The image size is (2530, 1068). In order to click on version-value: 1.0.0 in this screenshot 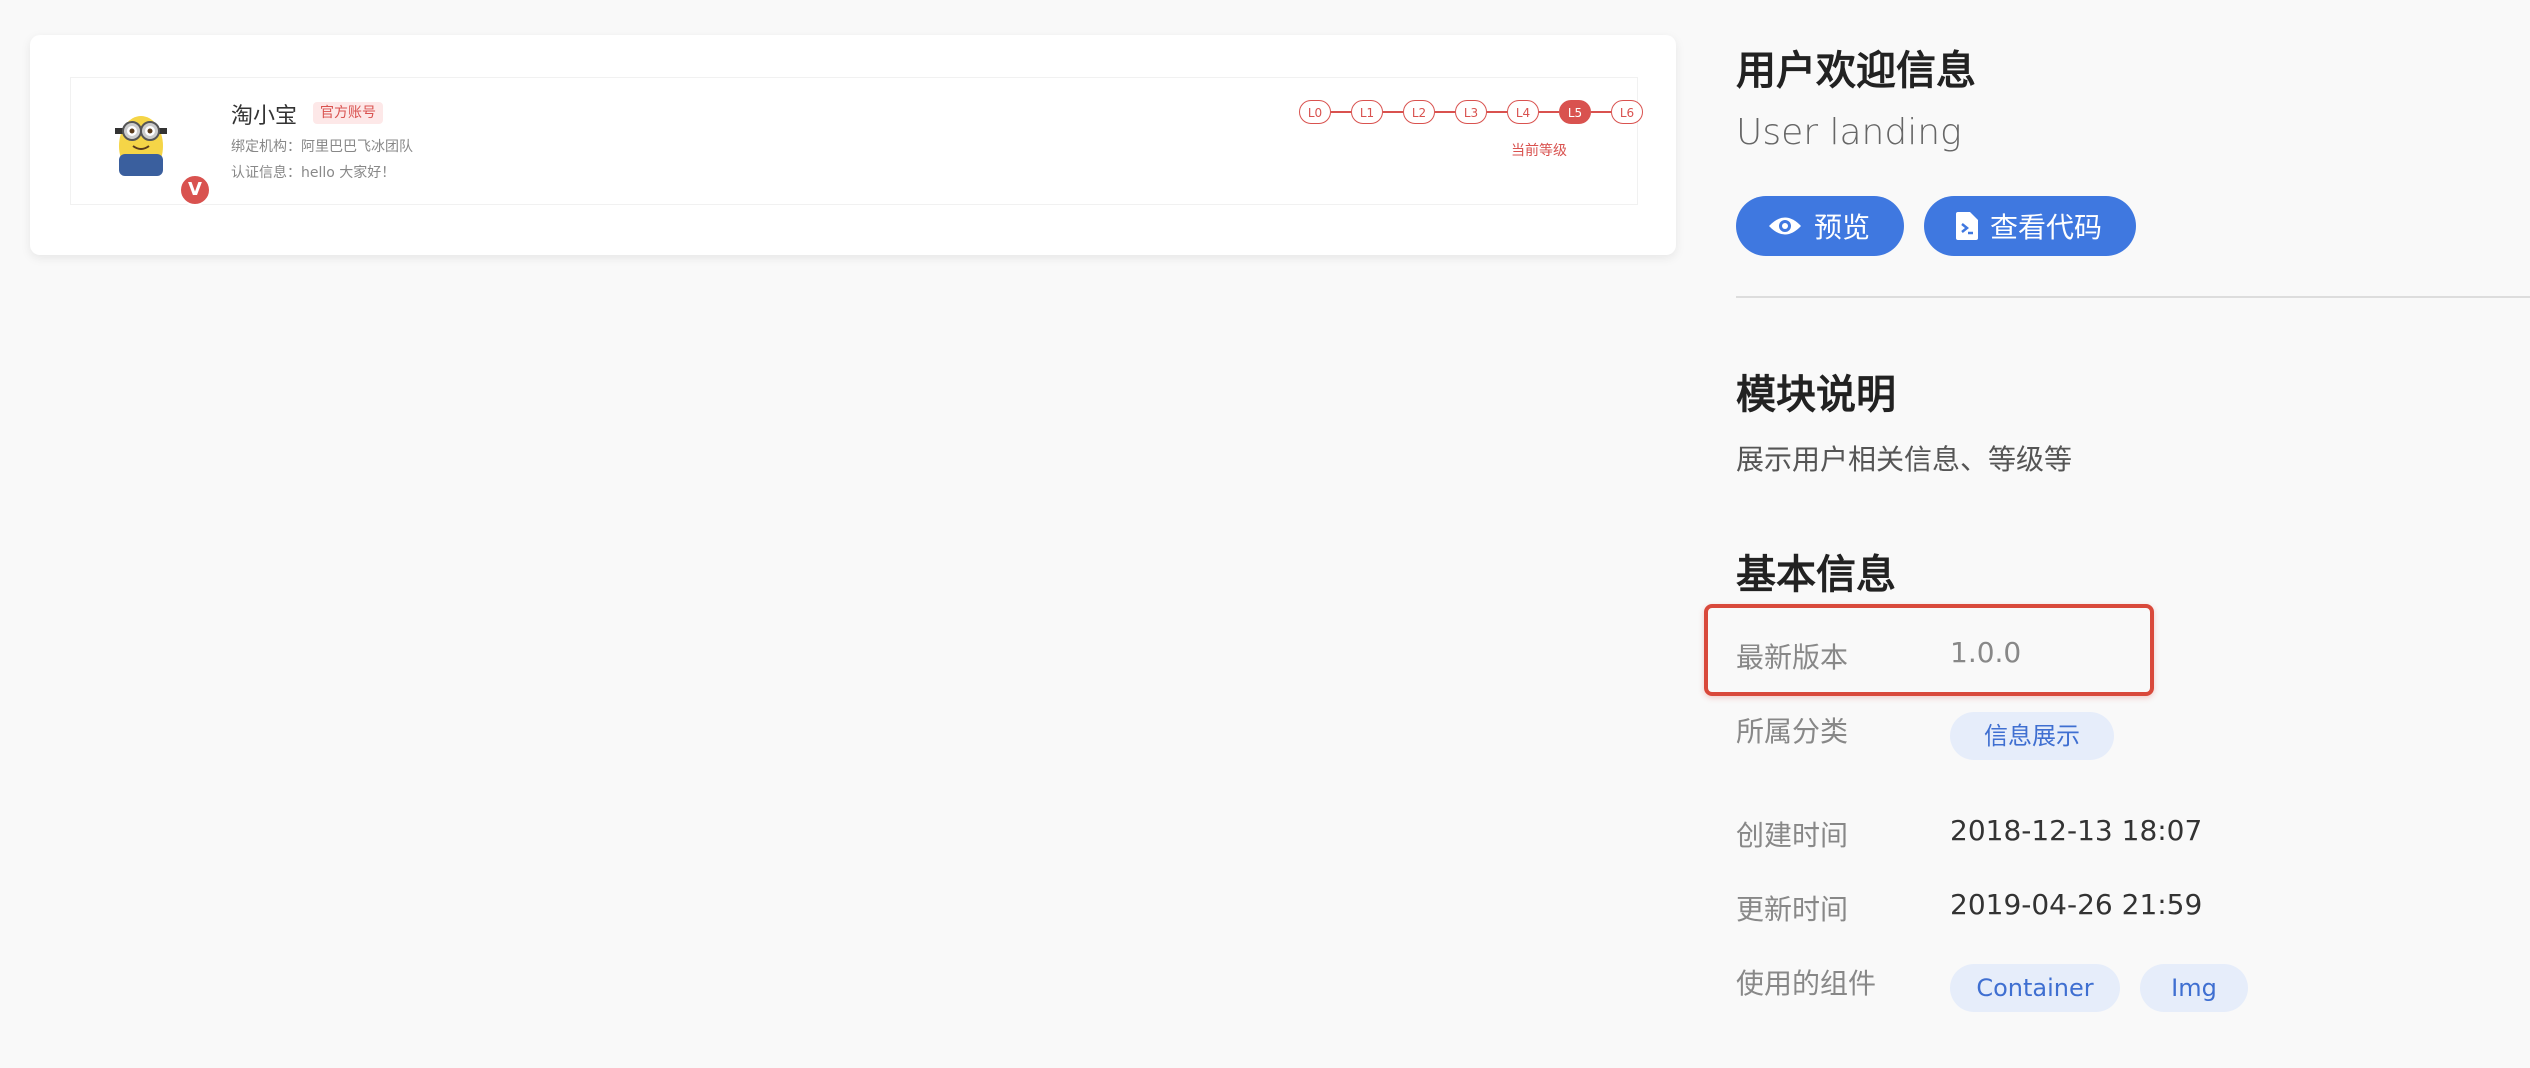, I will do `click(1986, 652)`.